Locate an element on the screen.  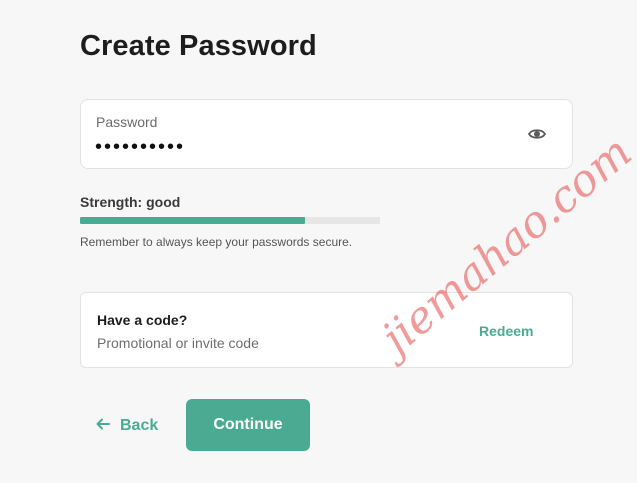
password-field: Password •••••••••• is located at coordinates (326, 134).